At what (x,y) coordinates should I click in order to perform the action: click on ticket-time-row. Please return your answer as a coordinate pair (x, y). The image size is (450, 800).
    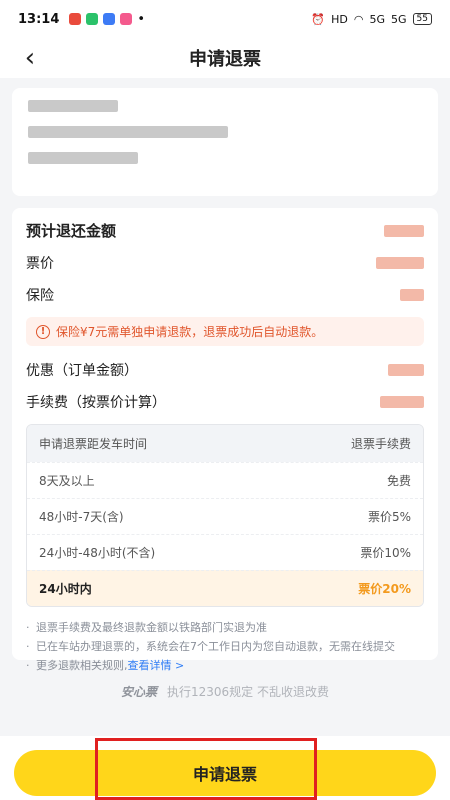
    Looking at the image, I should click on (225, 132).